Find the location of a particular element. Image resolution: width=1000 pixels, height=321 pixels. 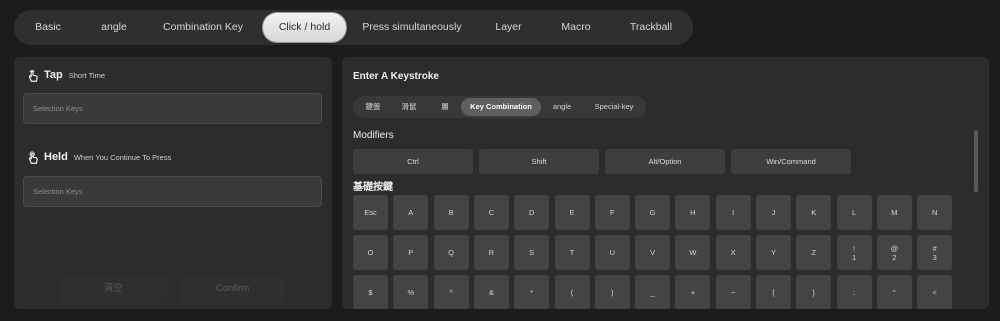

key-button: N is located at coordinates (935, 212).